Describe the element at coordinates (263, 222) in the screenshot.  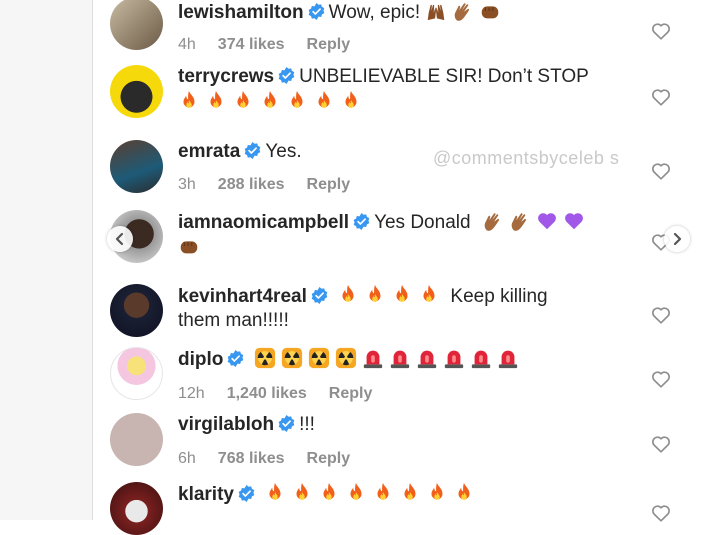
I see `username: iamnaomicampbell` at that location.